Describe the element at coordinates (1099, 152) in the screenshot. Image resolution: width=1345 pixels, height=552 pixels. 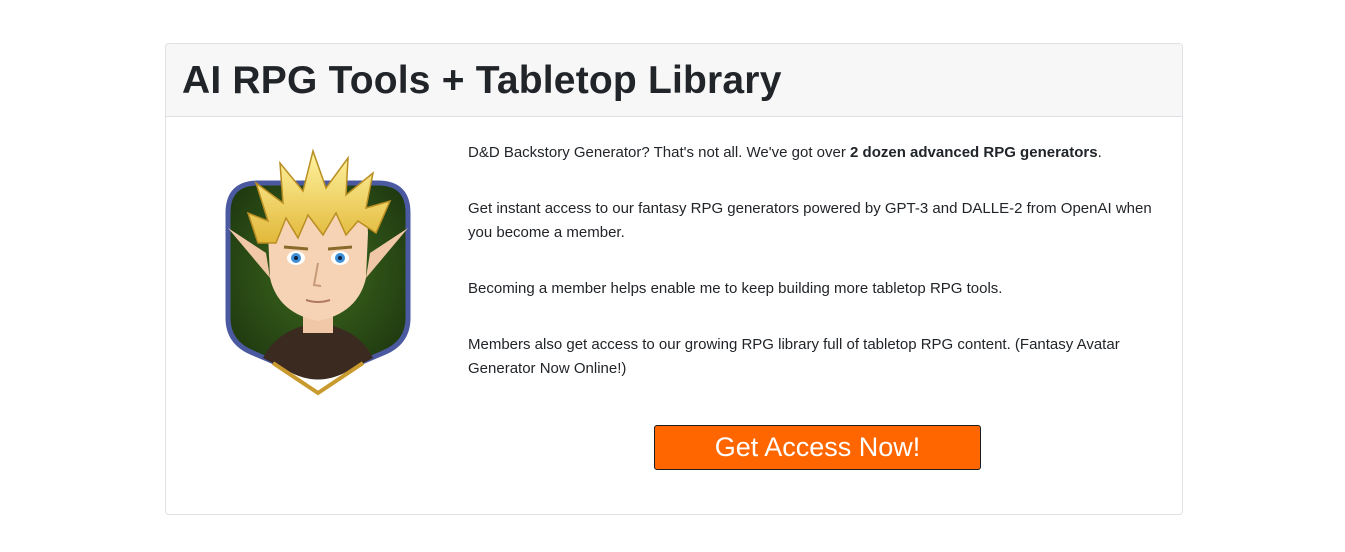
I see `intro-period: .` at that location.